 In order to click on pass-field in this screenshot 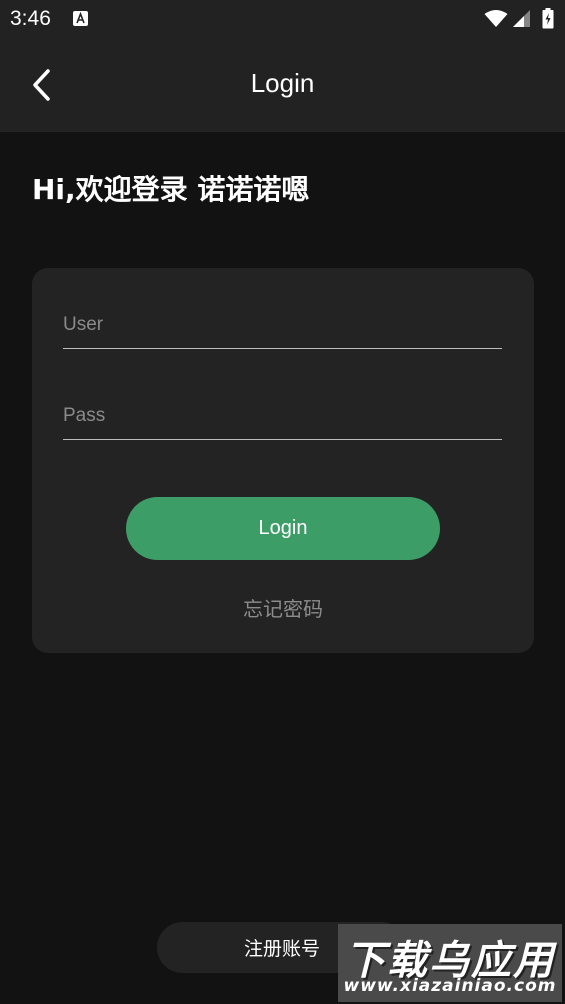, I will do `click(282, 415)`.